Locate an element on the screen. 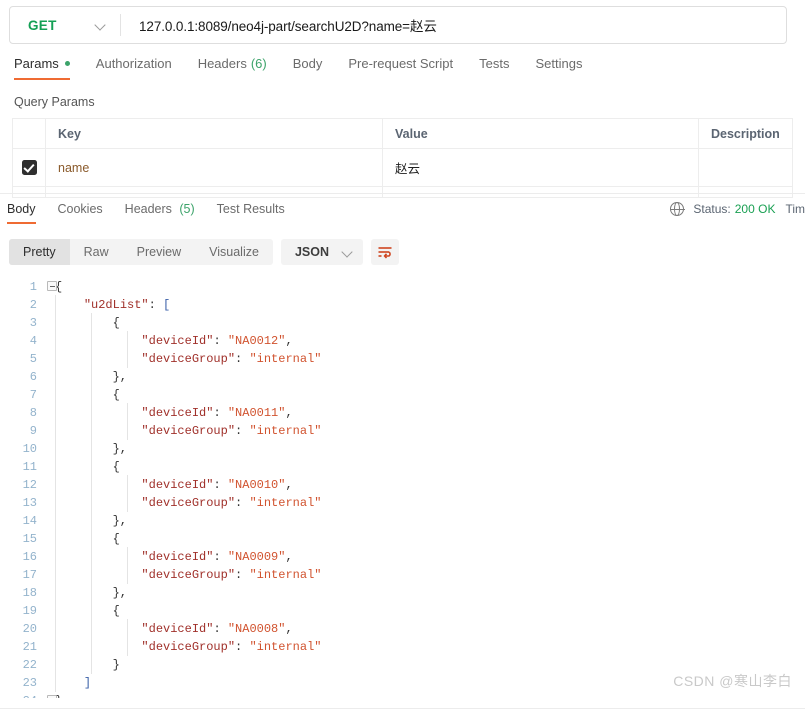  json-line-content: "u2dList": [ is located at coordinates (425, 304).